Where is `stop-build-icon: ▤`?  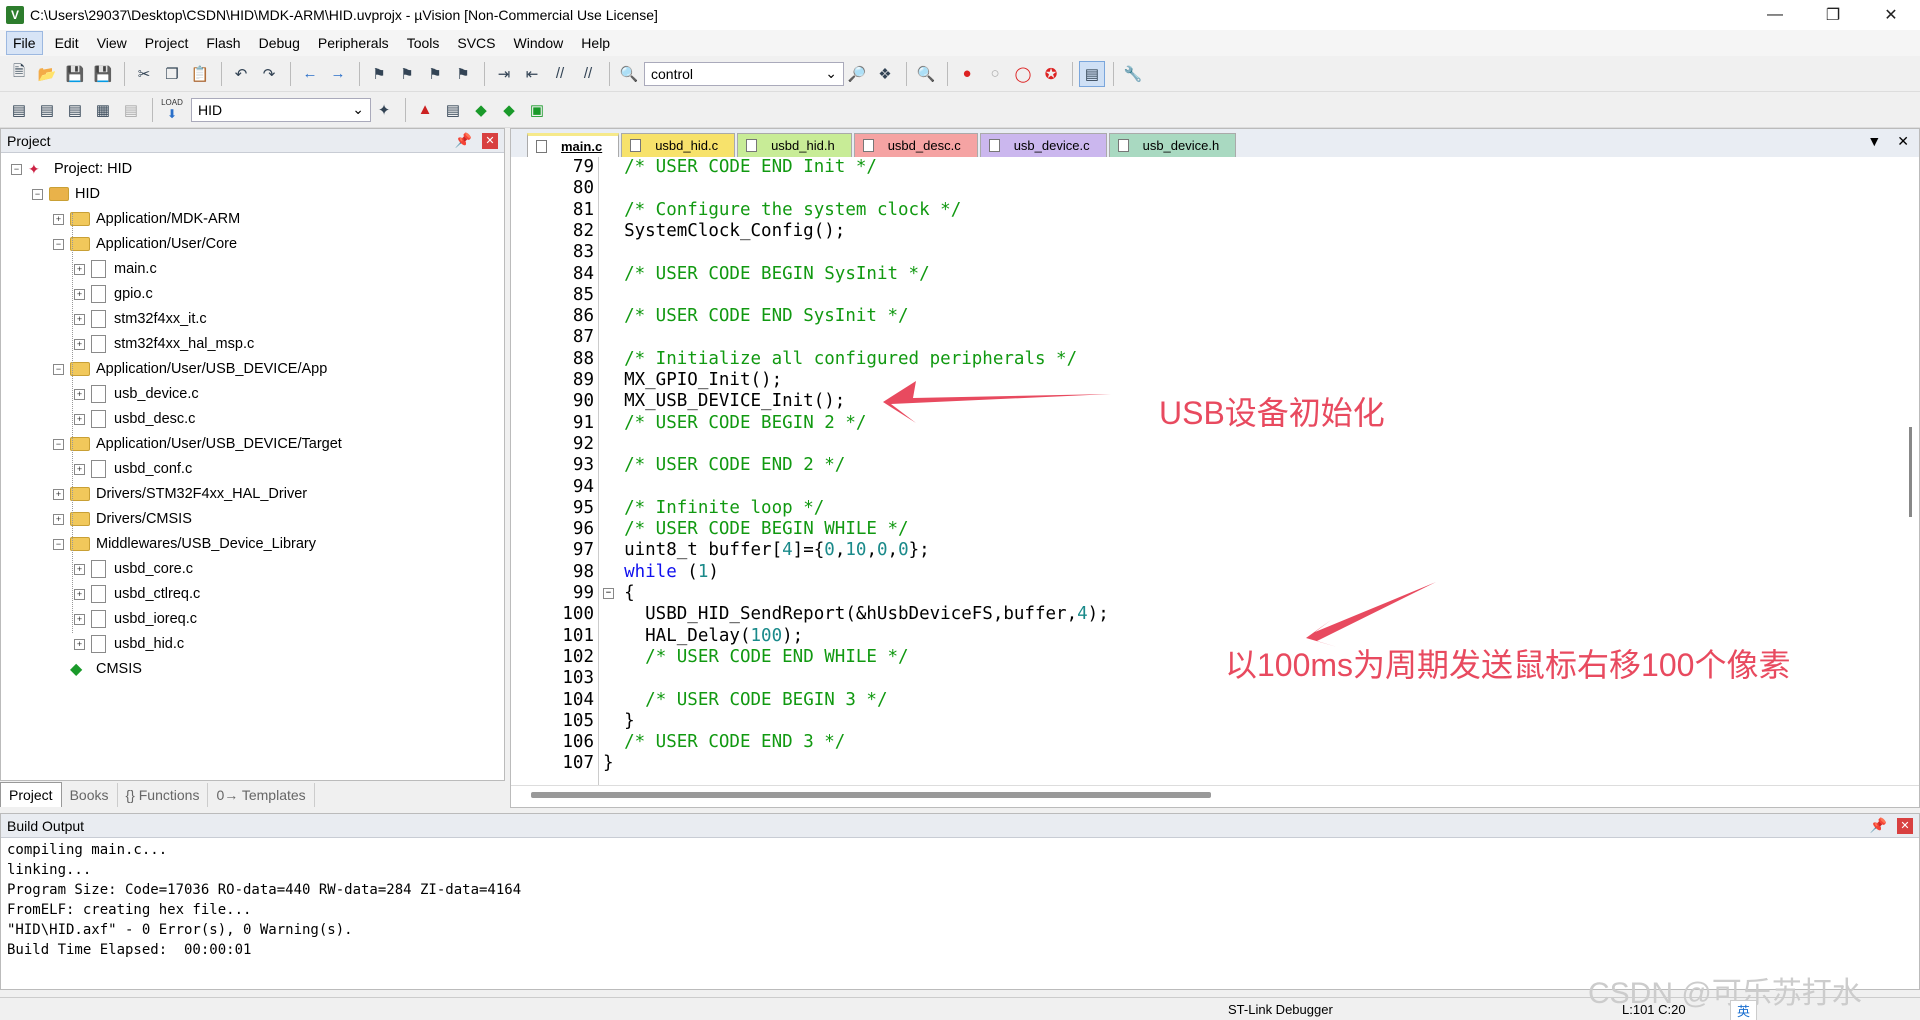 stop-build-icon: ▤ is located at coordinates (131, 110).